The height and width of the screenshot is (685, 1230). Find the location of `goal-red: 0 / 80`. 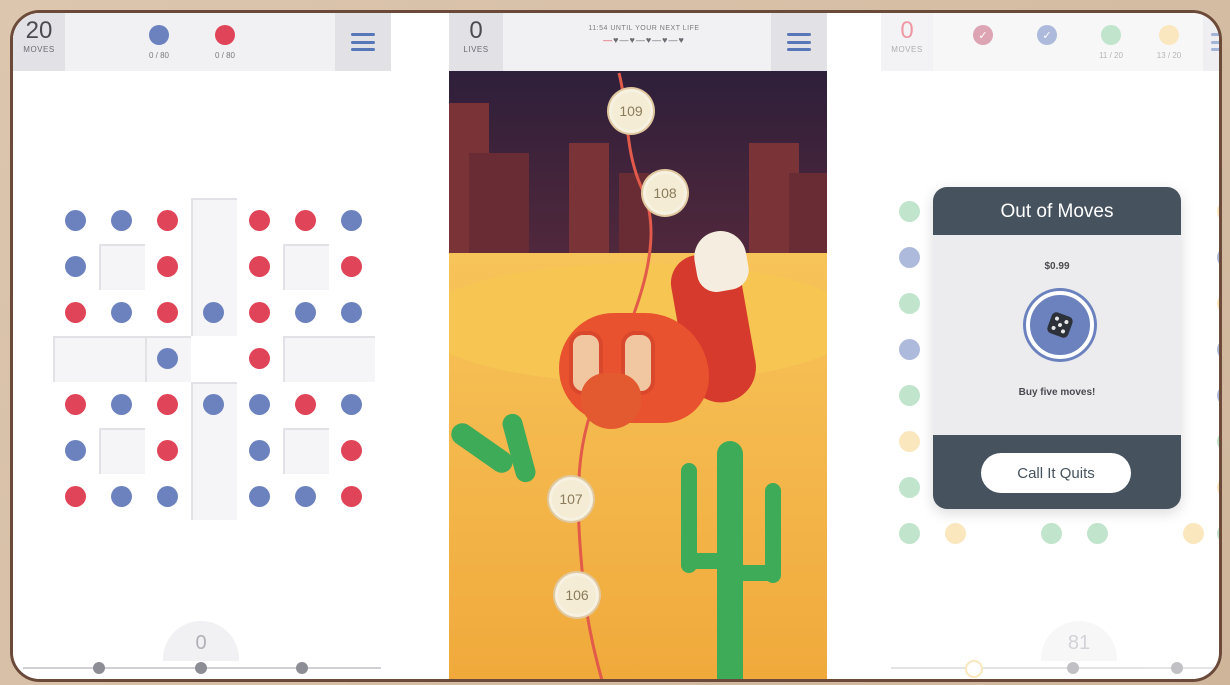

goal-red: 0 / 80 is located at coordinates (225, 42).